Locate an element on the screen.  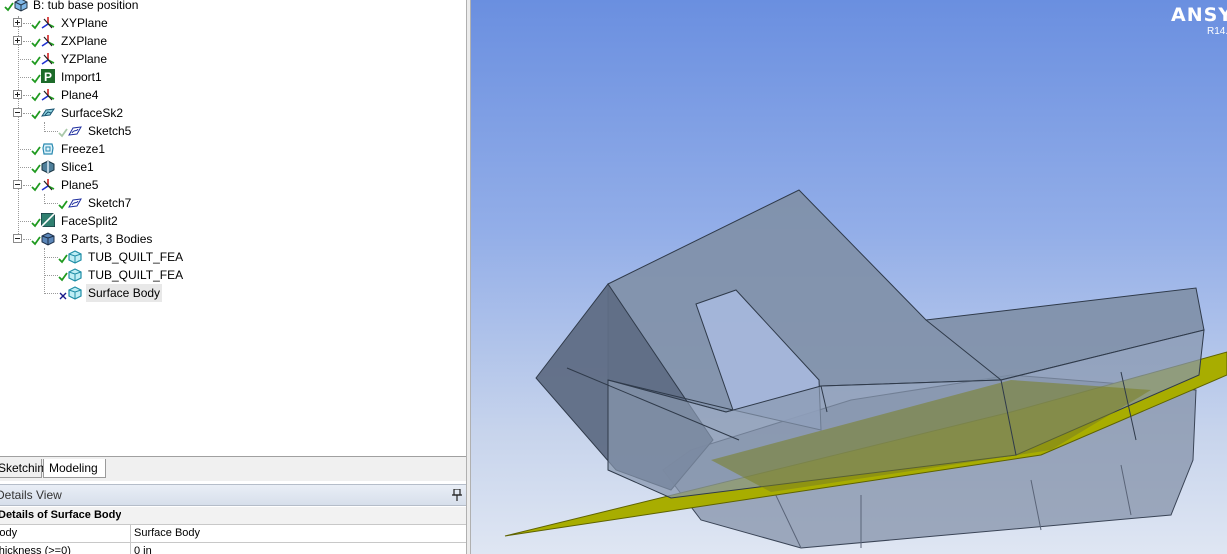
surface-from-sketch-icon is located at coordinates (48, 112).